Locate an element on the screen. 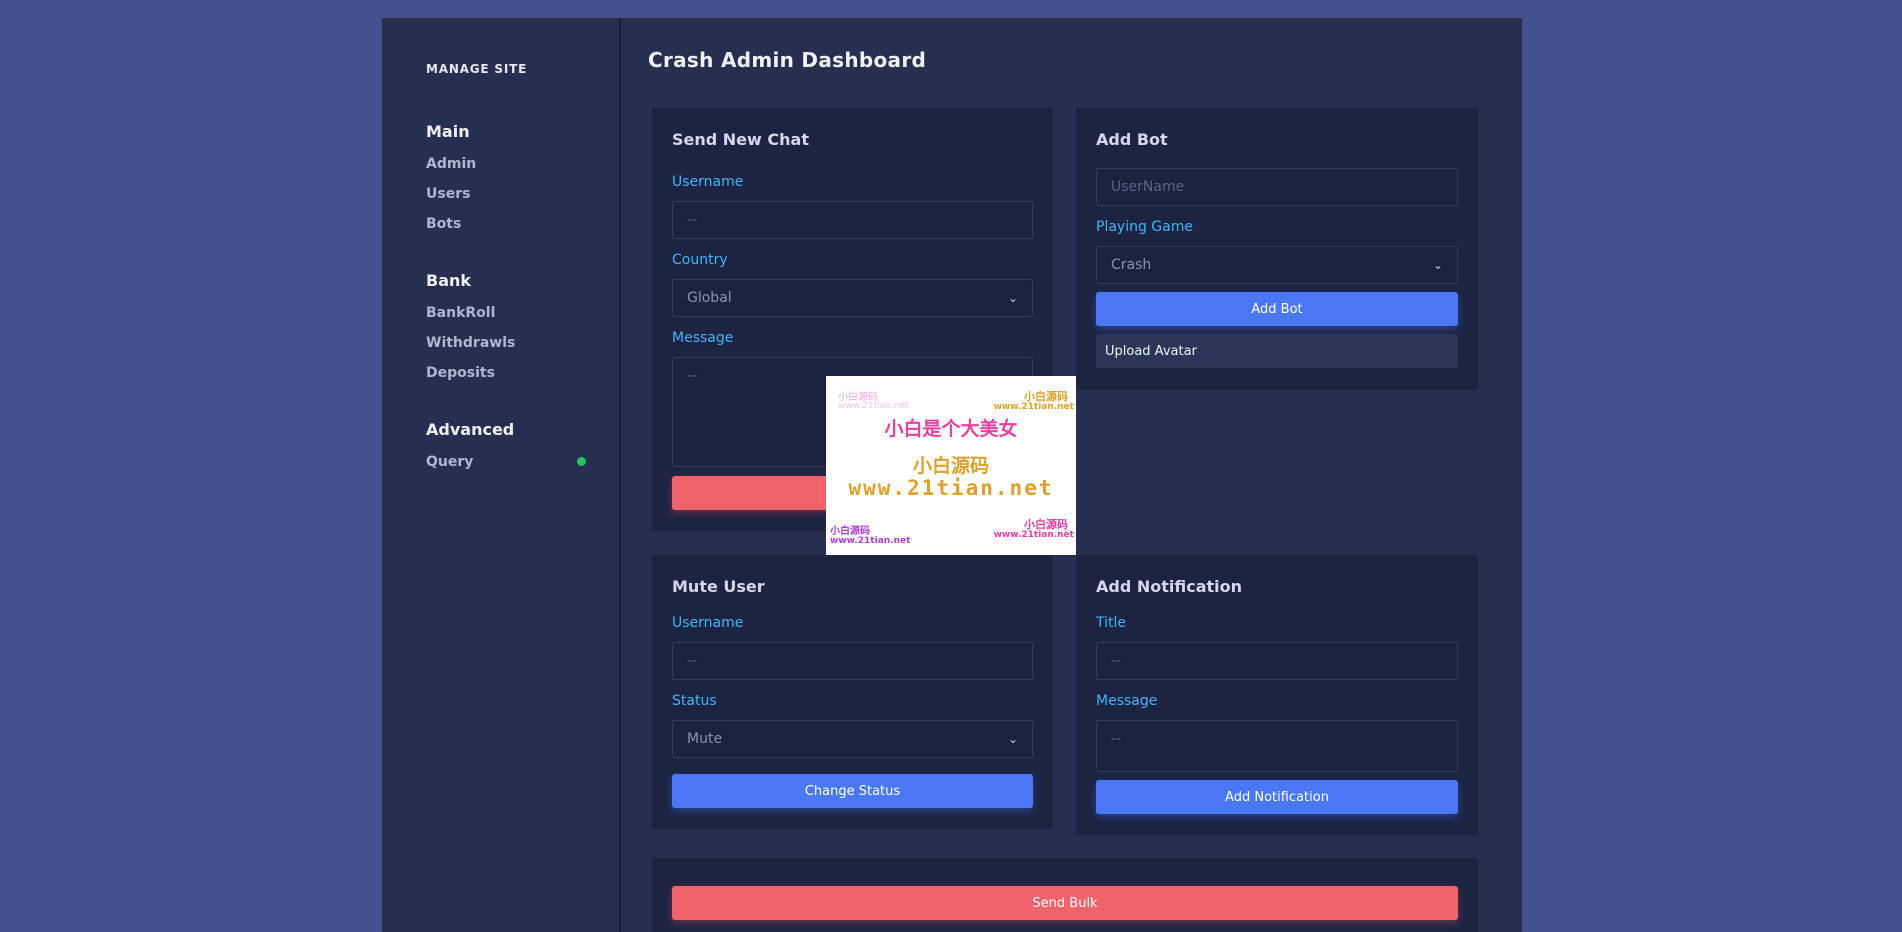 The height and width of the screenshot is (932, 1902). change-status-button: Change Status is located at coordinates (852, 791).